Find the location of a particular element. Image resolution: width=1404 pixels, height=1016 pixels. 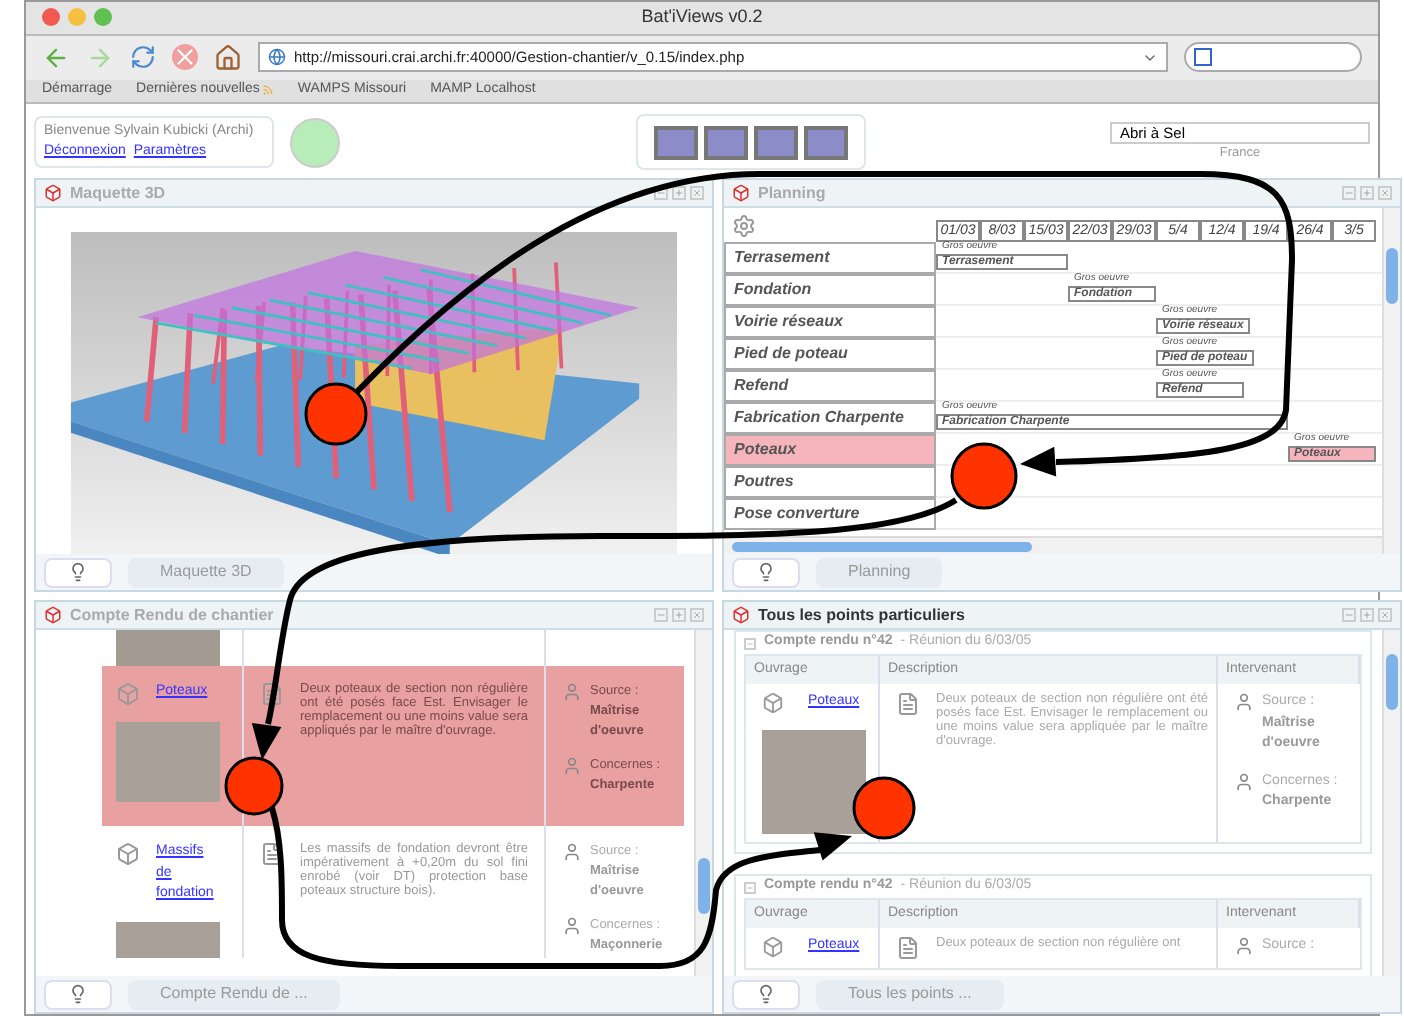

task-row: Refend is located at coordinates (830, 386).